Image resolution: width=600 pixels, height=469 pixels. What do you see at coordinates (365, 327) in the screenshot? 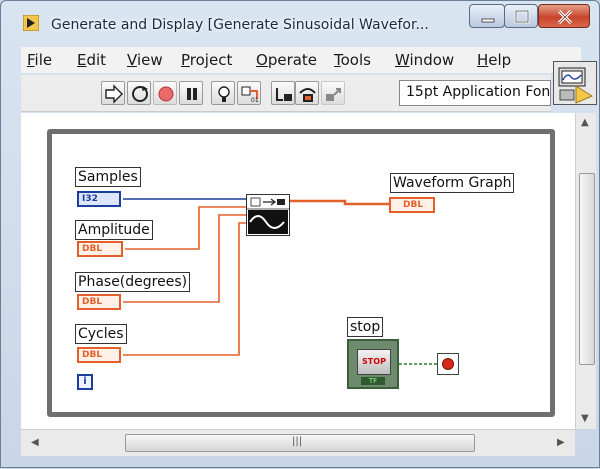
I see `stop-label: stop` at bounding box center [365, 327].